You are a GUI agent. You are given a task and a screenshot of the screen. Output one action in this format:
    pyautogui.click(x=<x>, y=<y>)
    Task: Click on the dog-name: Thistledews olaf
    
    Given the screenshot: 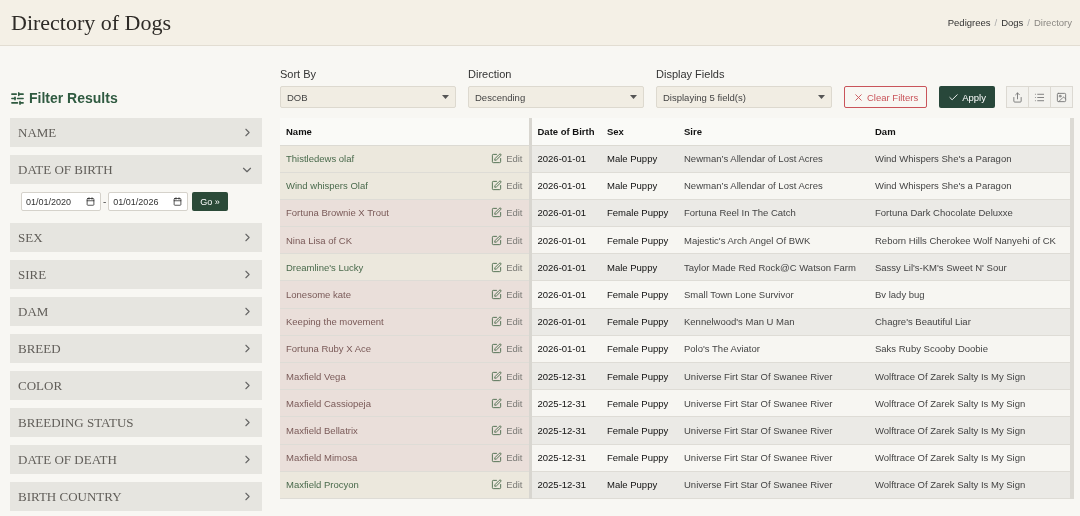 What is the action you would take?
    pyautogui.click(x=320, y=159)
    